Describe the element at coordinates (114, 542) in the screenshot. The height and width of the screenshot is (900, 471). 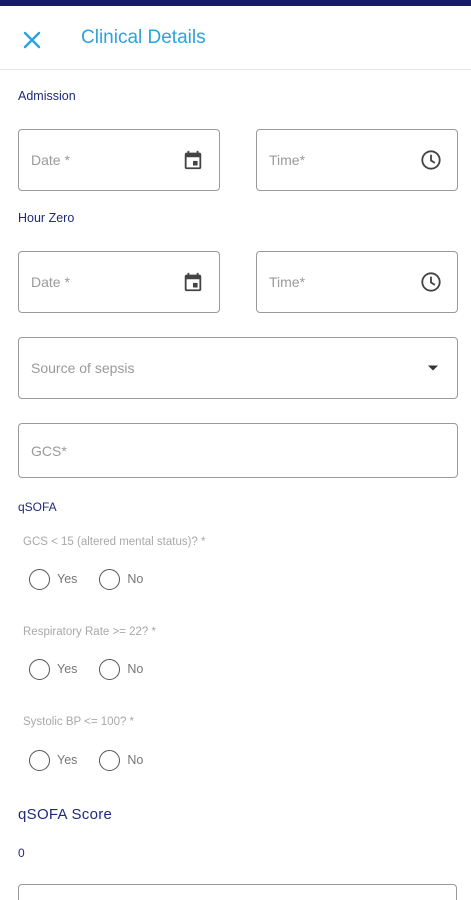
I see `qsofa-question-gcs: GCS < 15 (altered mental status)? *` at that location.